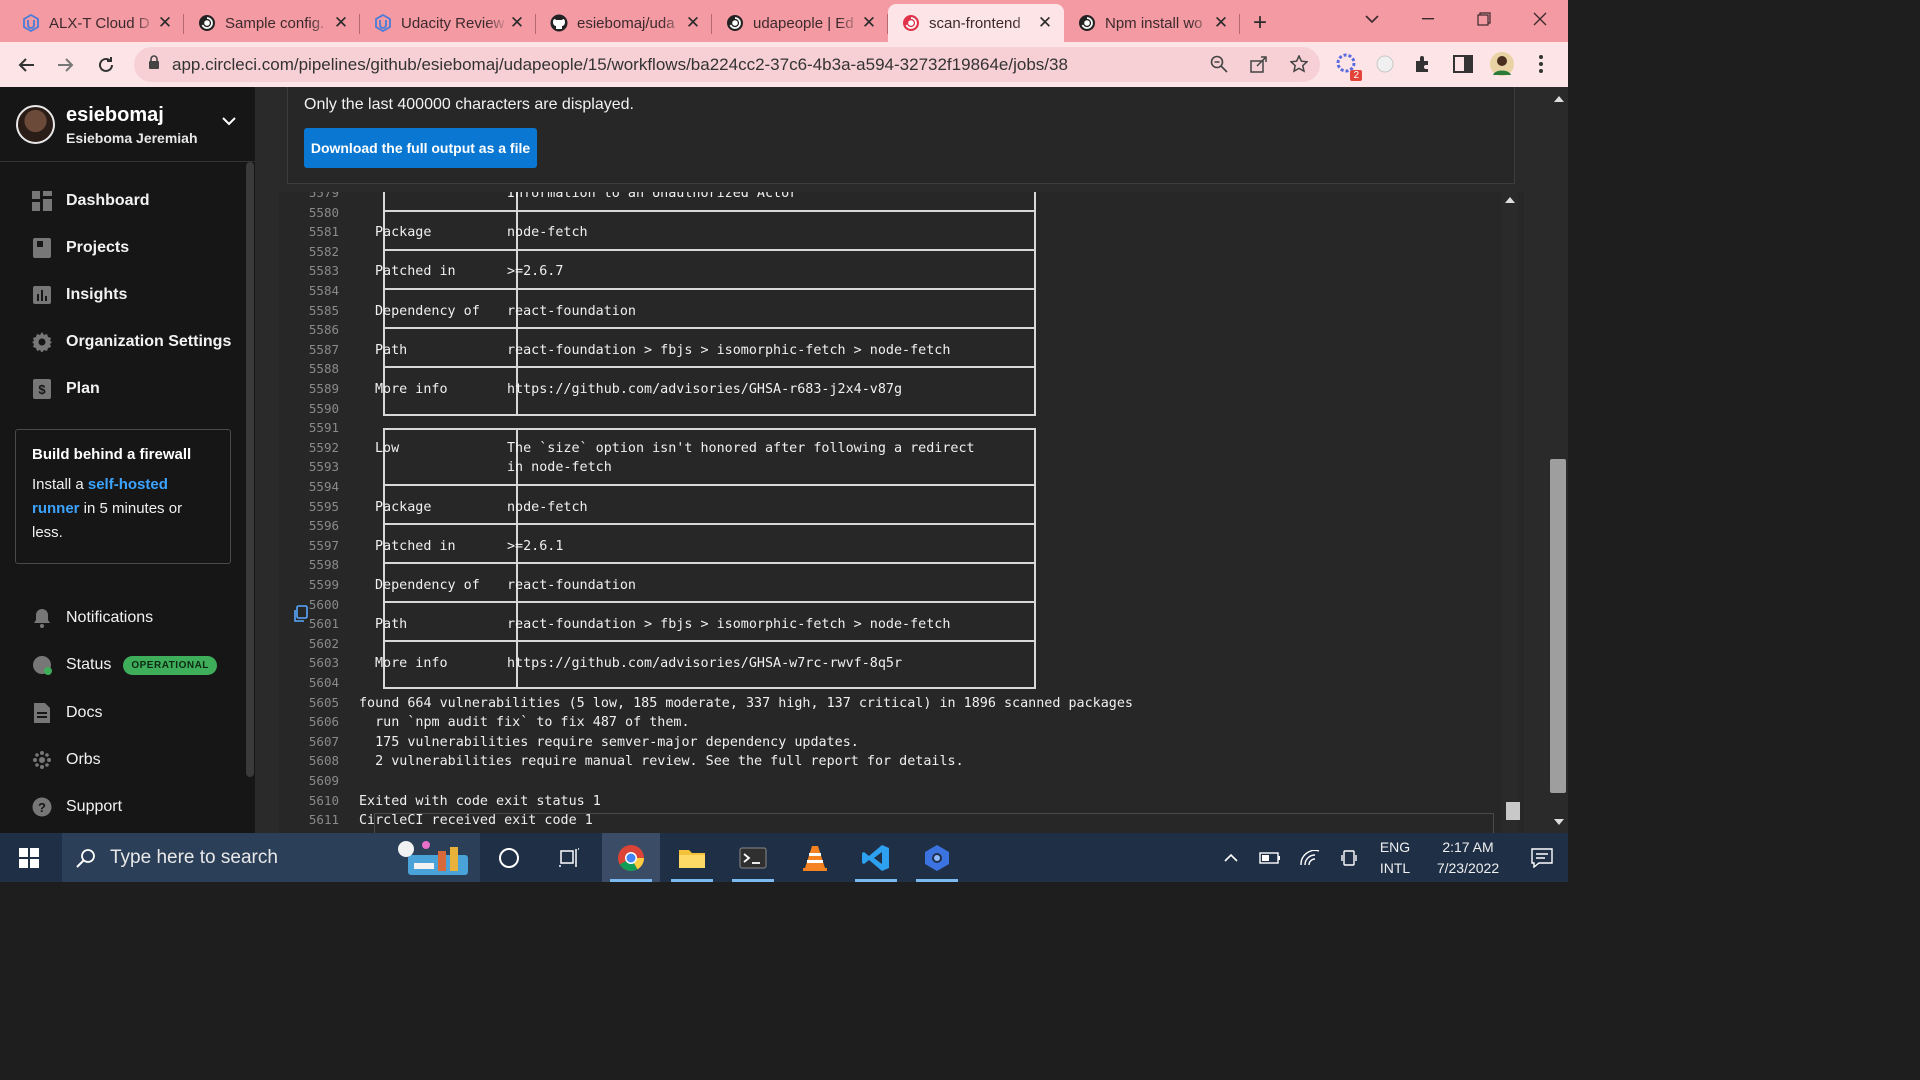  Describe the element at coordinates (323, 349) in the screenshot. I see `line-number: 5587` at that location.